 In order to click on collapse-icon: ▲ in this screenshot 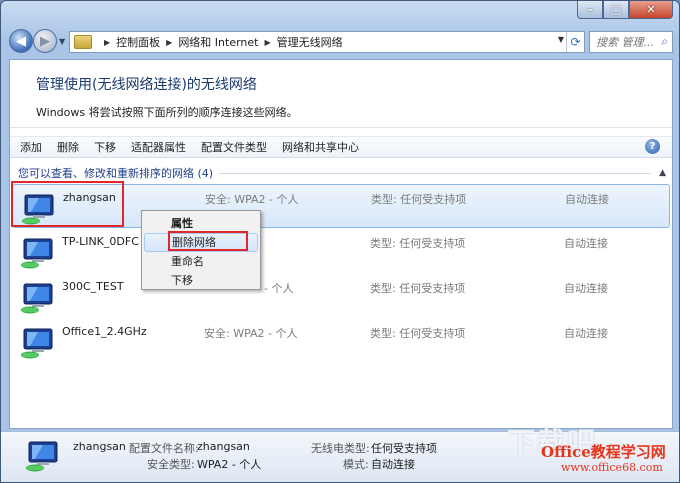, I will do `click(662, 173)`.